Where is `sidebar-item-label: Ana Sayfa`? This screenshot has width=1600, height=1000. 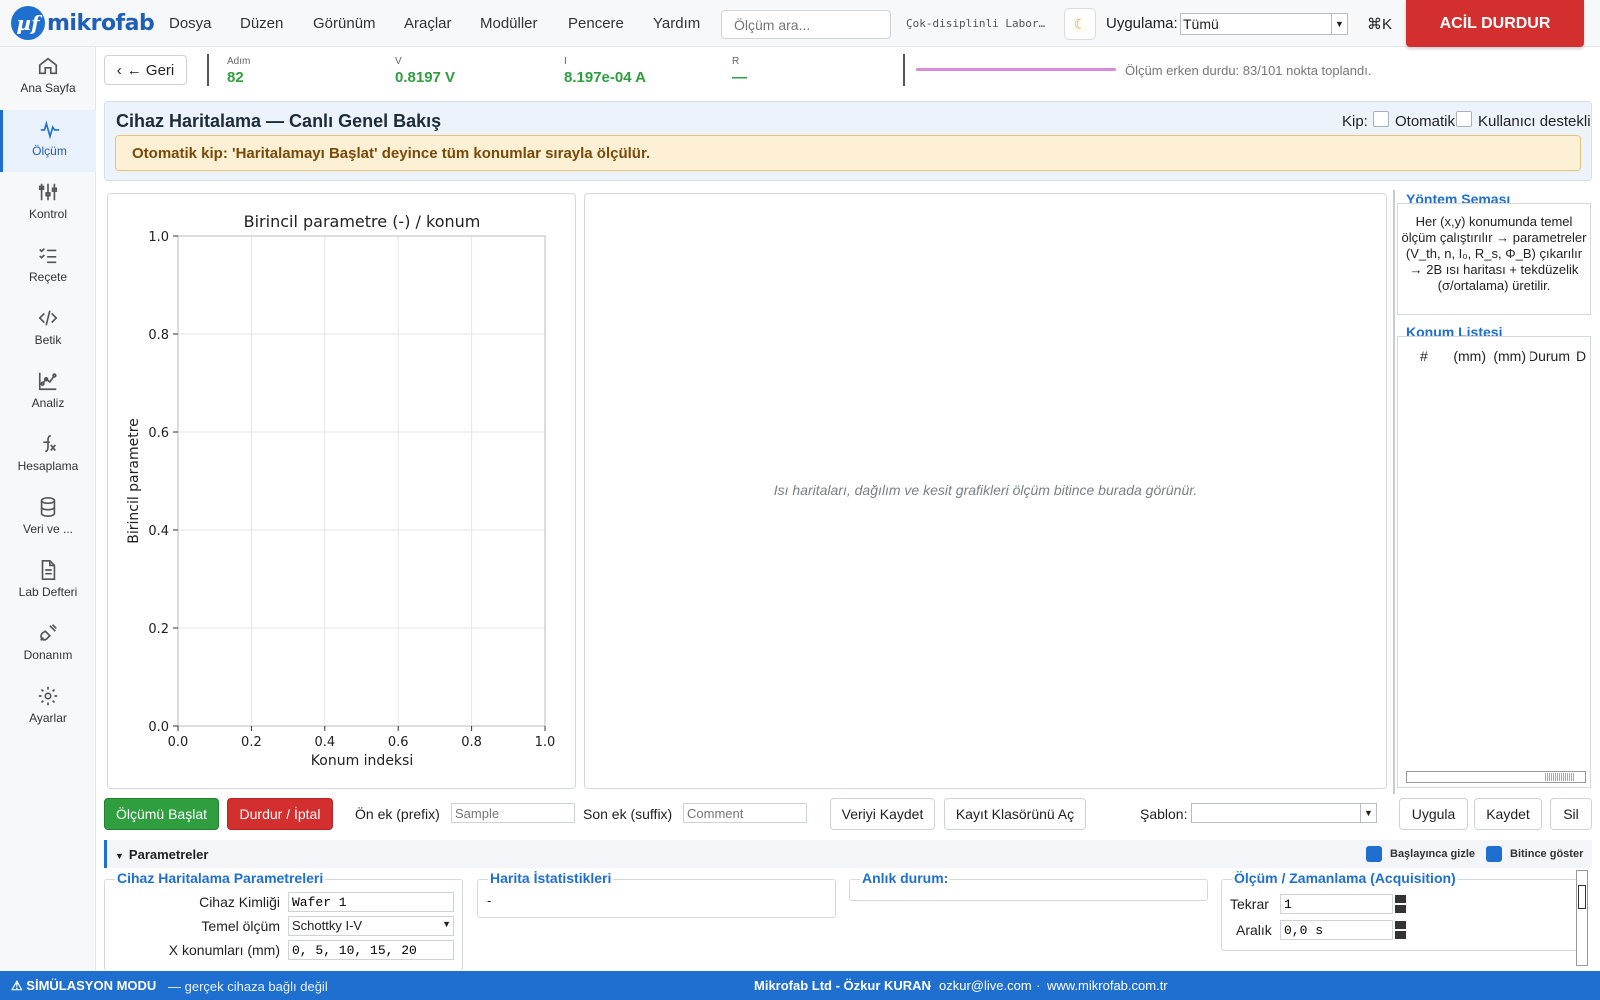
sidebar-item-label: Ana Sayfa is located at coordinates (48, 88).